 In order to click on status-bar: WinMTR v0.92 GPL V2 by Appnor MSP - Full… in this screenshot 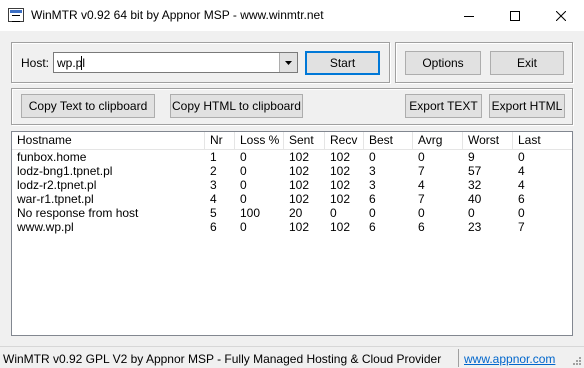, I will do `click(292, 357)`.